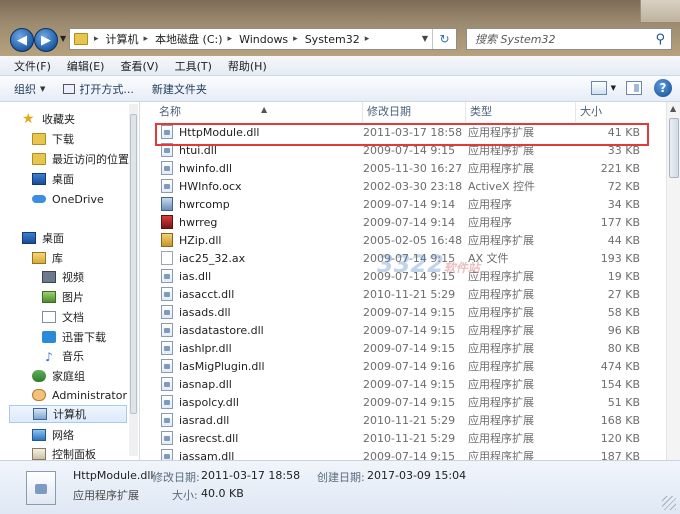  I want to click on resize-grip, so click(669, 503).